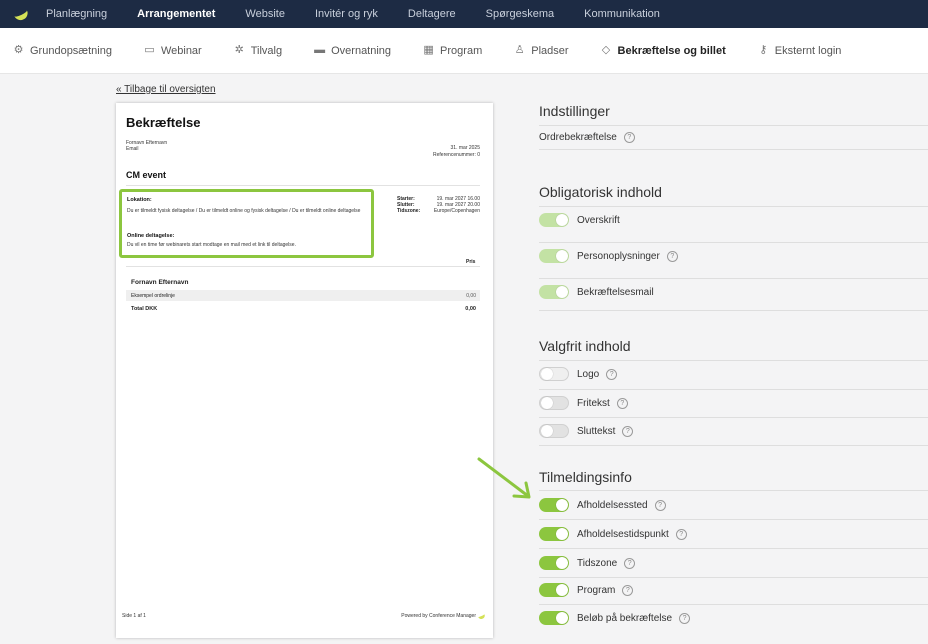  Describe the element at coordinates (598, 220) in the screenshot. I see `option-label: Overskrift` at that location.